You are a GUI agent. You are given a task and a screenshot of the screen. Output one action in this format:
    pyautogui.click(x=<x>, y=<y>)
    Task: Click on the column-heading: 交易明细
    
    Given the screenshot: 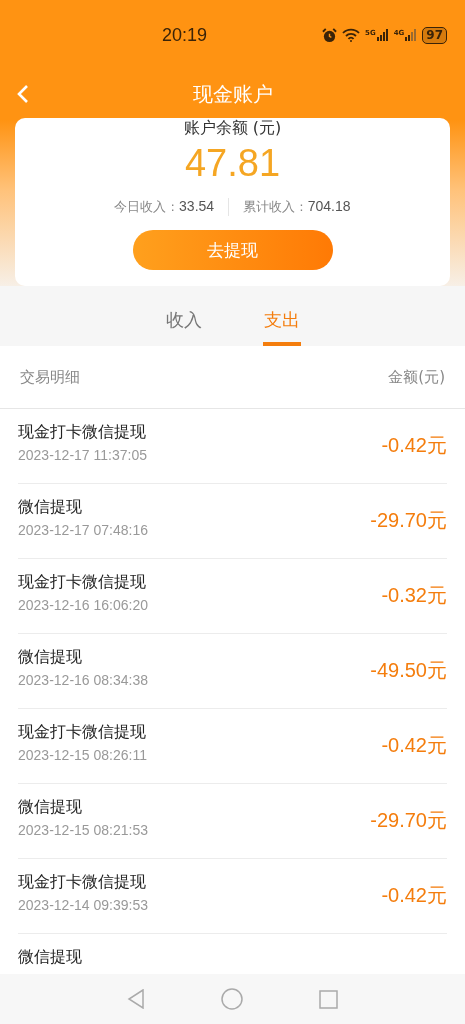 What is the action you would take?
    pyautogui.click(x=50, y=377)
    